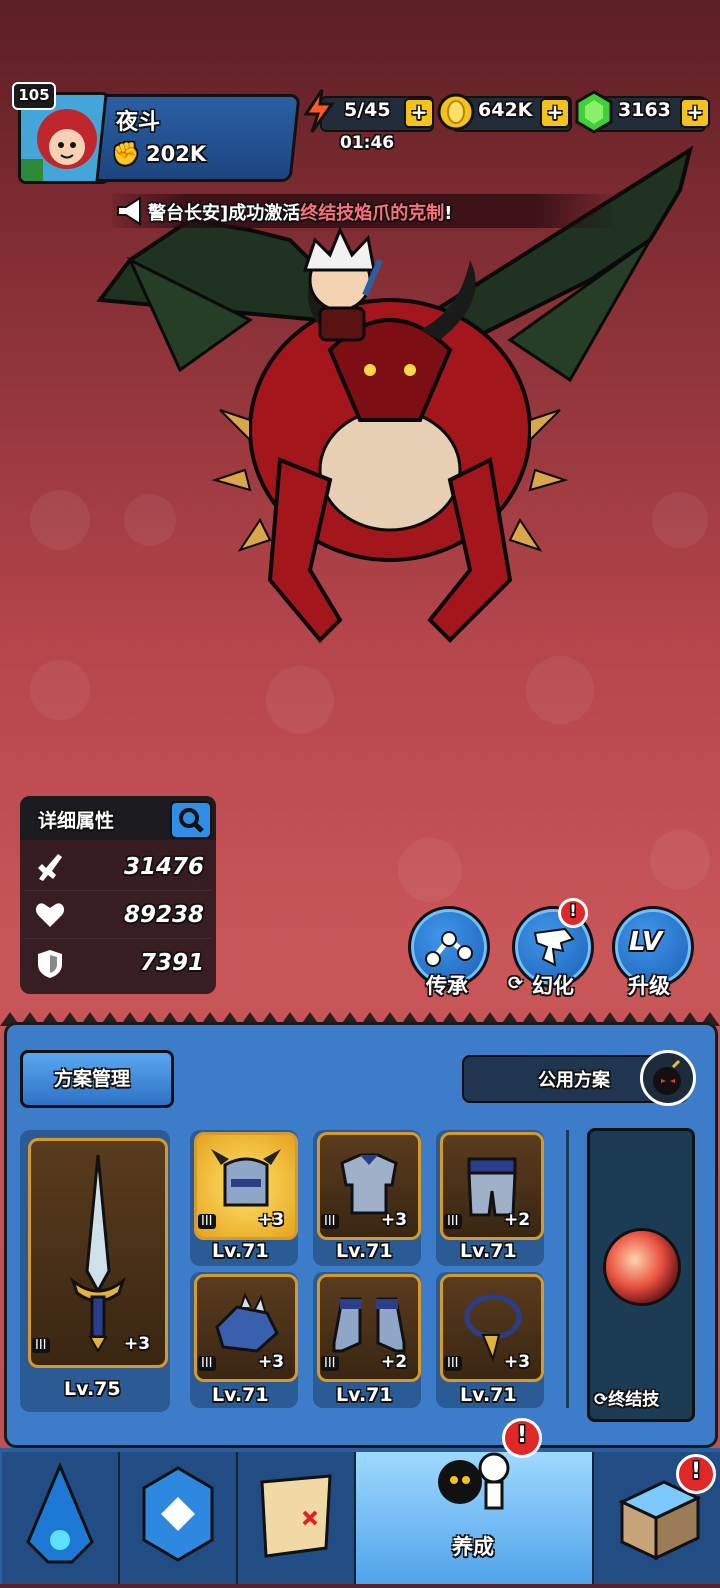 Image resolution: width=720 pixels, height=1588 pixels. I want to click on chest-tier: III, so click(330, 1221).